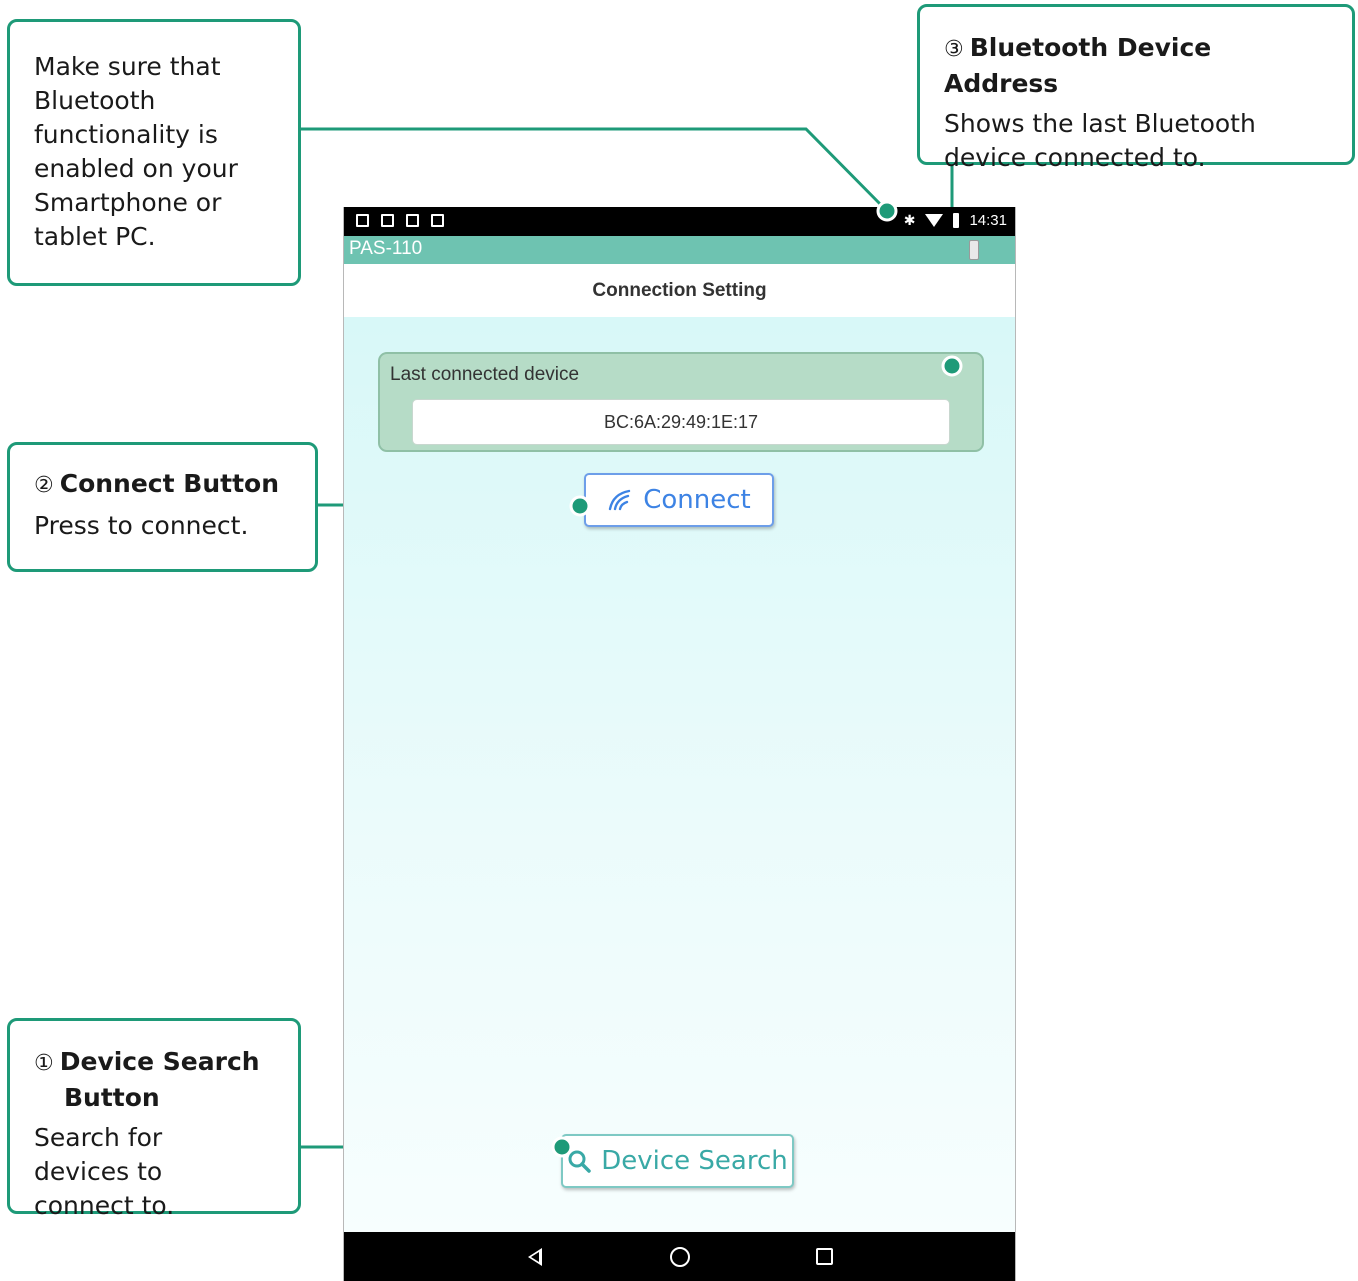  I want to click on dot-connect, so click(580, 506).